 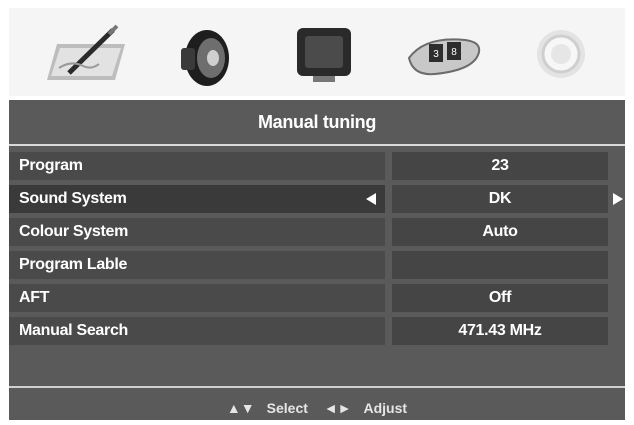 What do you see at coordinates (317, 123) in the screenshot?
I see `panel-title: Manual tuning` at bounding box center [317, 123].